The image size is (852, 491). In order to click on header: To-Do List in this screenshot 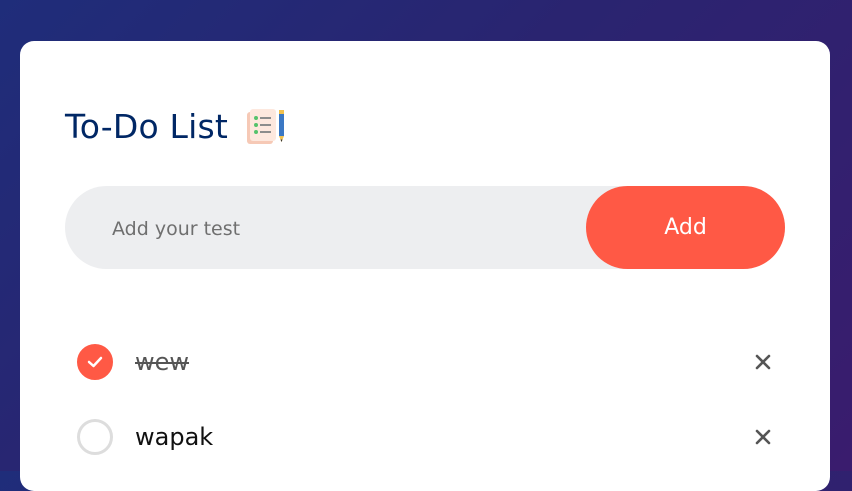, I will do `click(176, 126)`.